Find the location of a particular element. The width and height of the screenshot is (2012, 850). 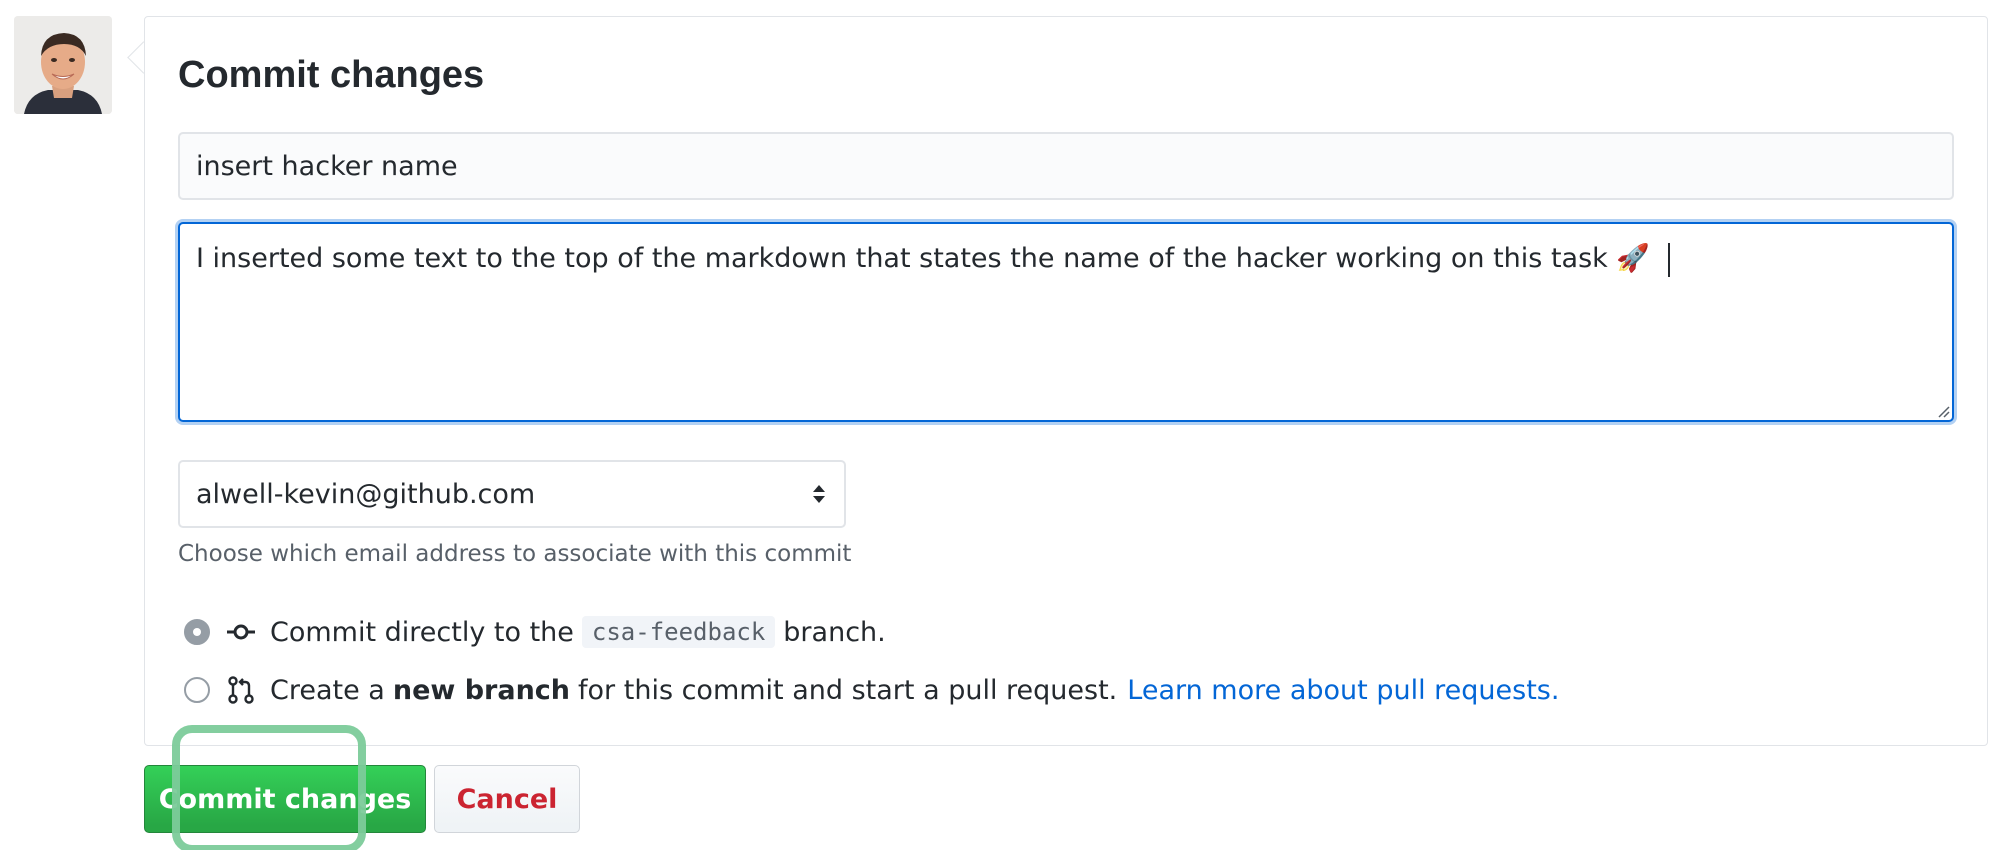

radio-new-branch is located at coordinates (197, 690).